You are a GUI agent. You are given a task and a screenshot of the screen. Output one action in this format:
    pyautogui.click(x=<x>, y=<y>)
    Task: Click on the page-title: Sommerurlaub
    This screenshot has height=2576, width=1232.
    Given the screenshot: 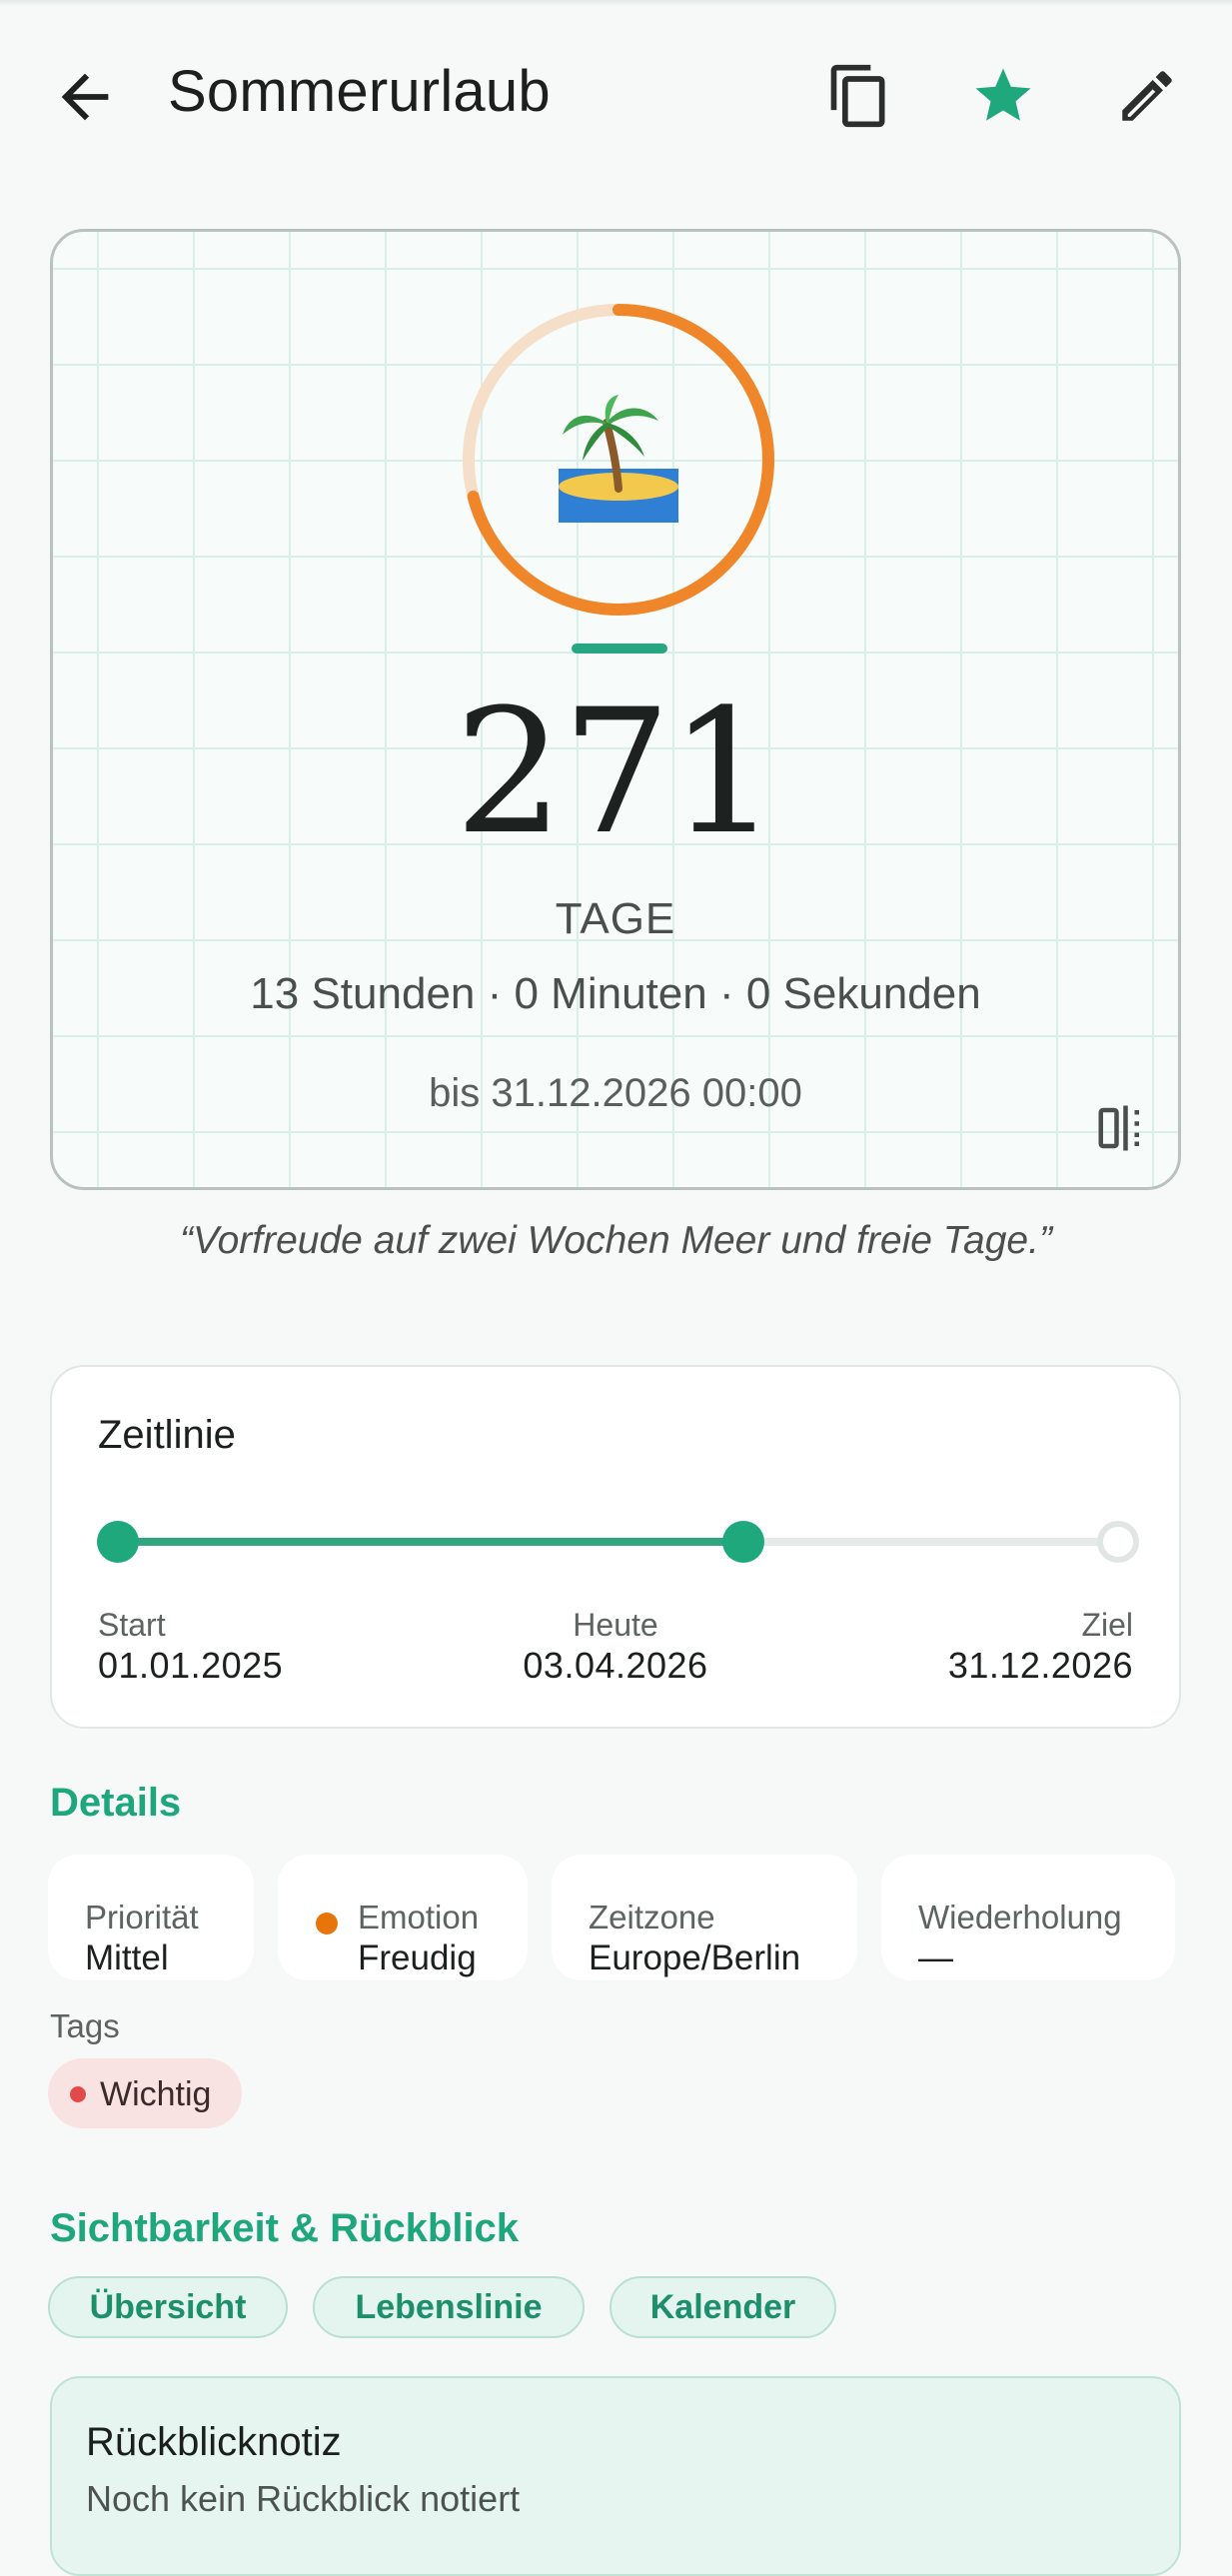 What is the action you would take?
    pyautogui.click(x=359, y=91)
    